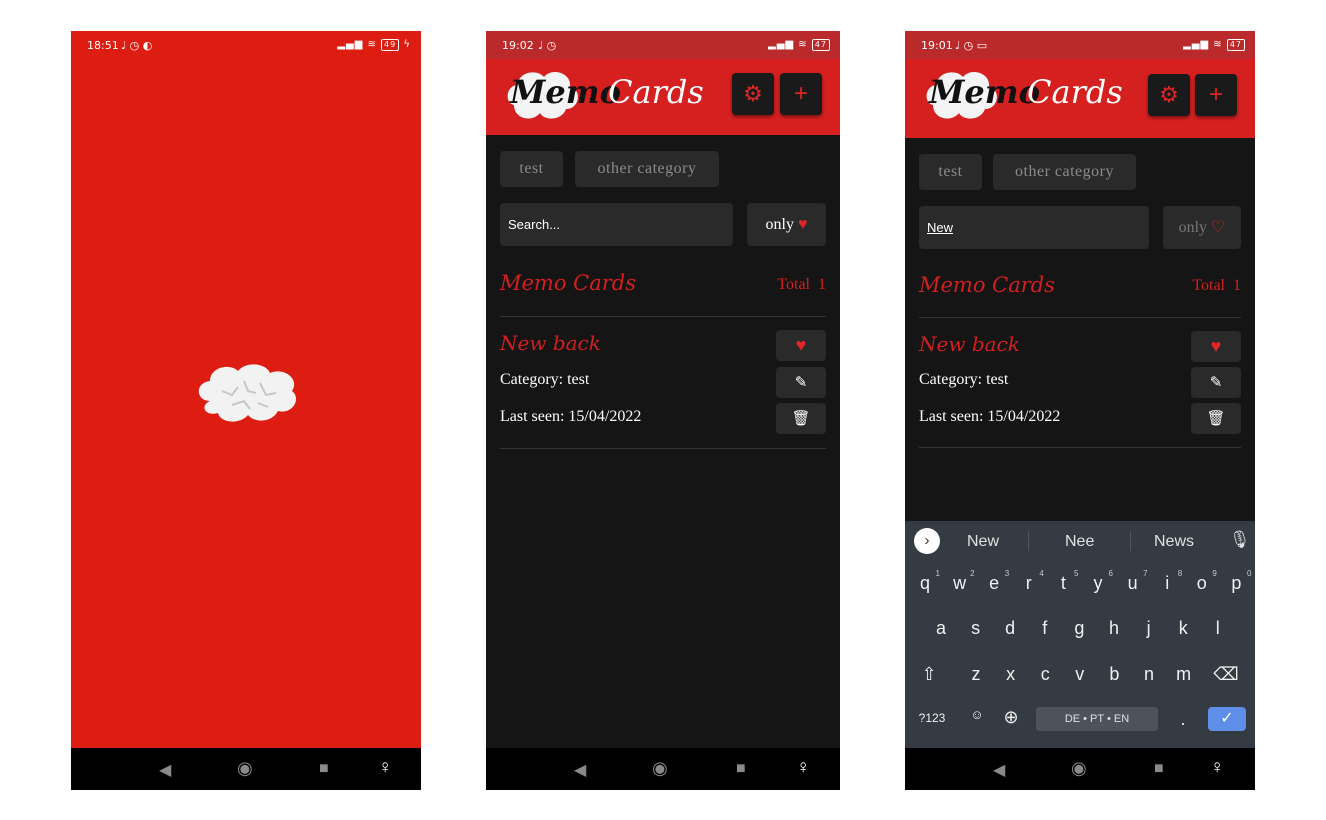 The width and height of the screenshot is (1326, 820). What do you see at coordinates (995, 581) in the screenshot?
I see `key-e: e3` at bounding box center [995, 581].